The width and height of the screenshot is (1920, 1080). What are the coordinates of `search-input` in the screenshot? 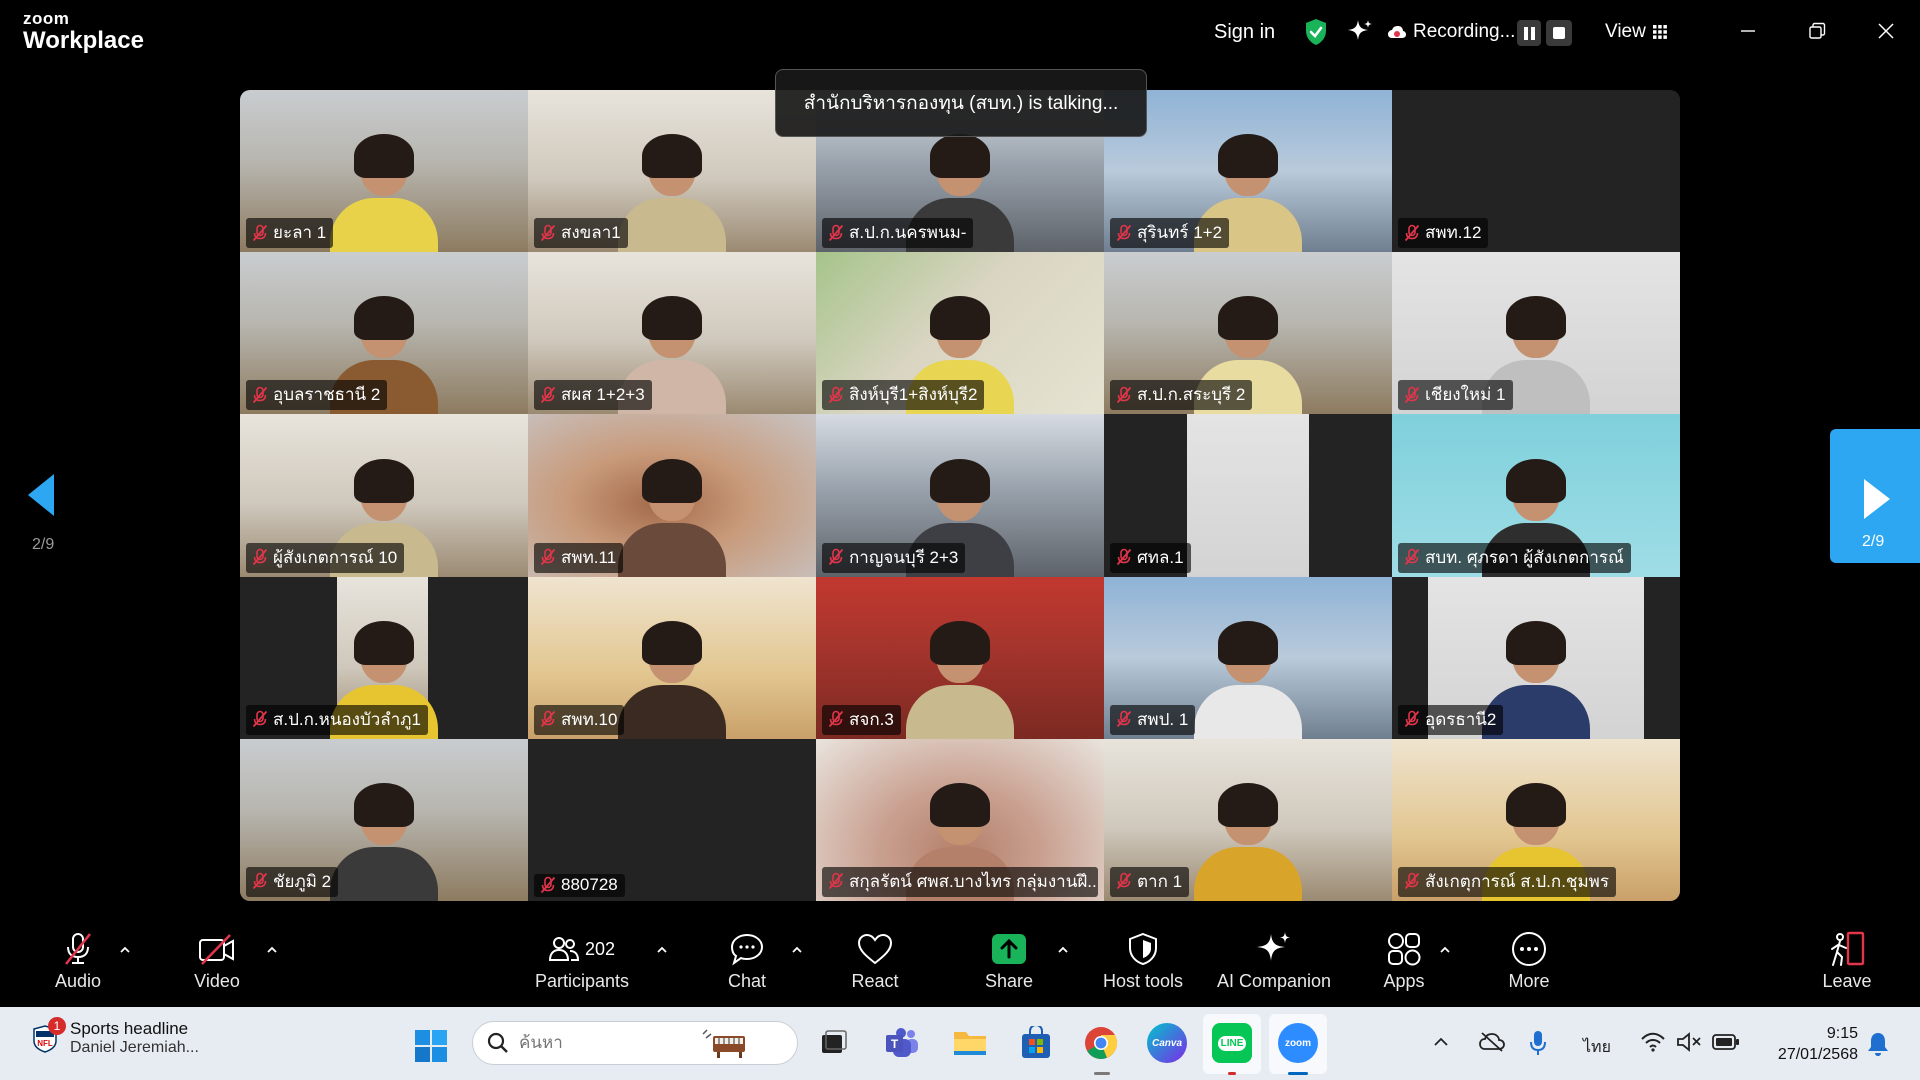 It's located at (604, 1043).